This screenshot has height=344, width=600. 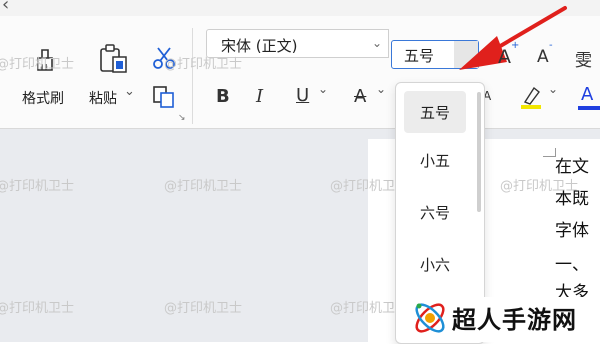 I want to click on font-color-button: A, so click(x=587, y=94).